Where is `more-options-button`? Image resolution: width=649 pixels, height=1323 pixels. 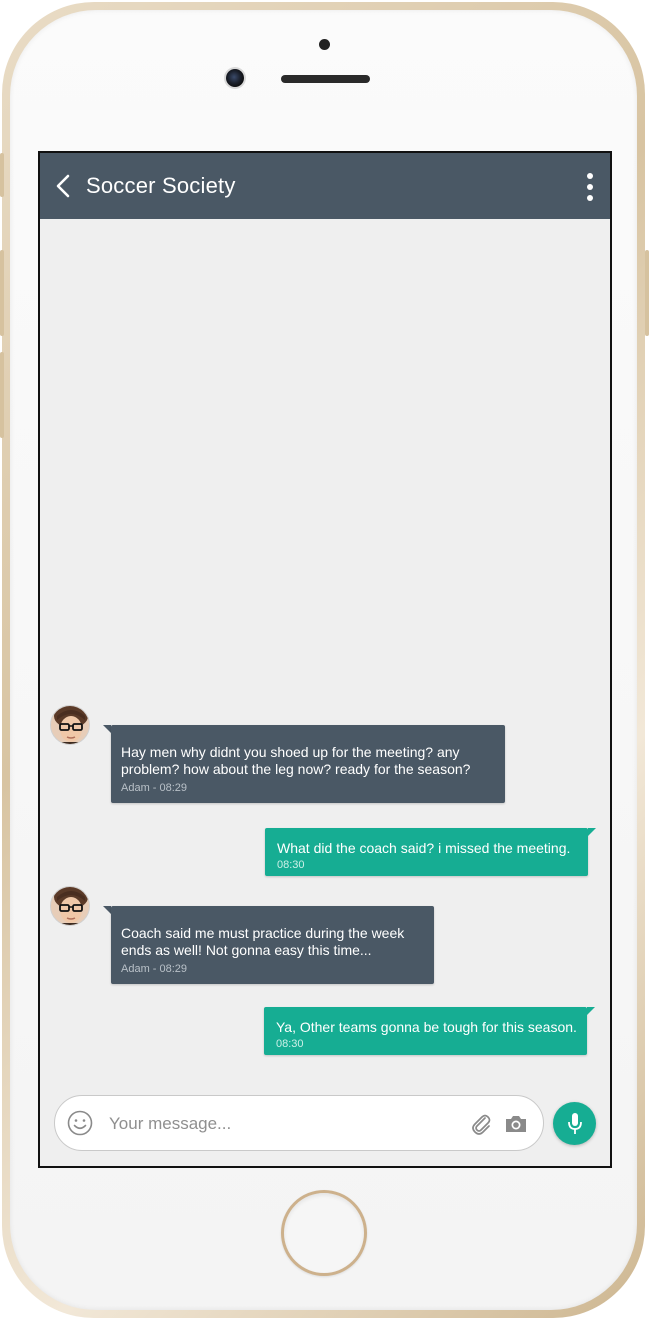
more-options-button is located at coordinates (590, 187).